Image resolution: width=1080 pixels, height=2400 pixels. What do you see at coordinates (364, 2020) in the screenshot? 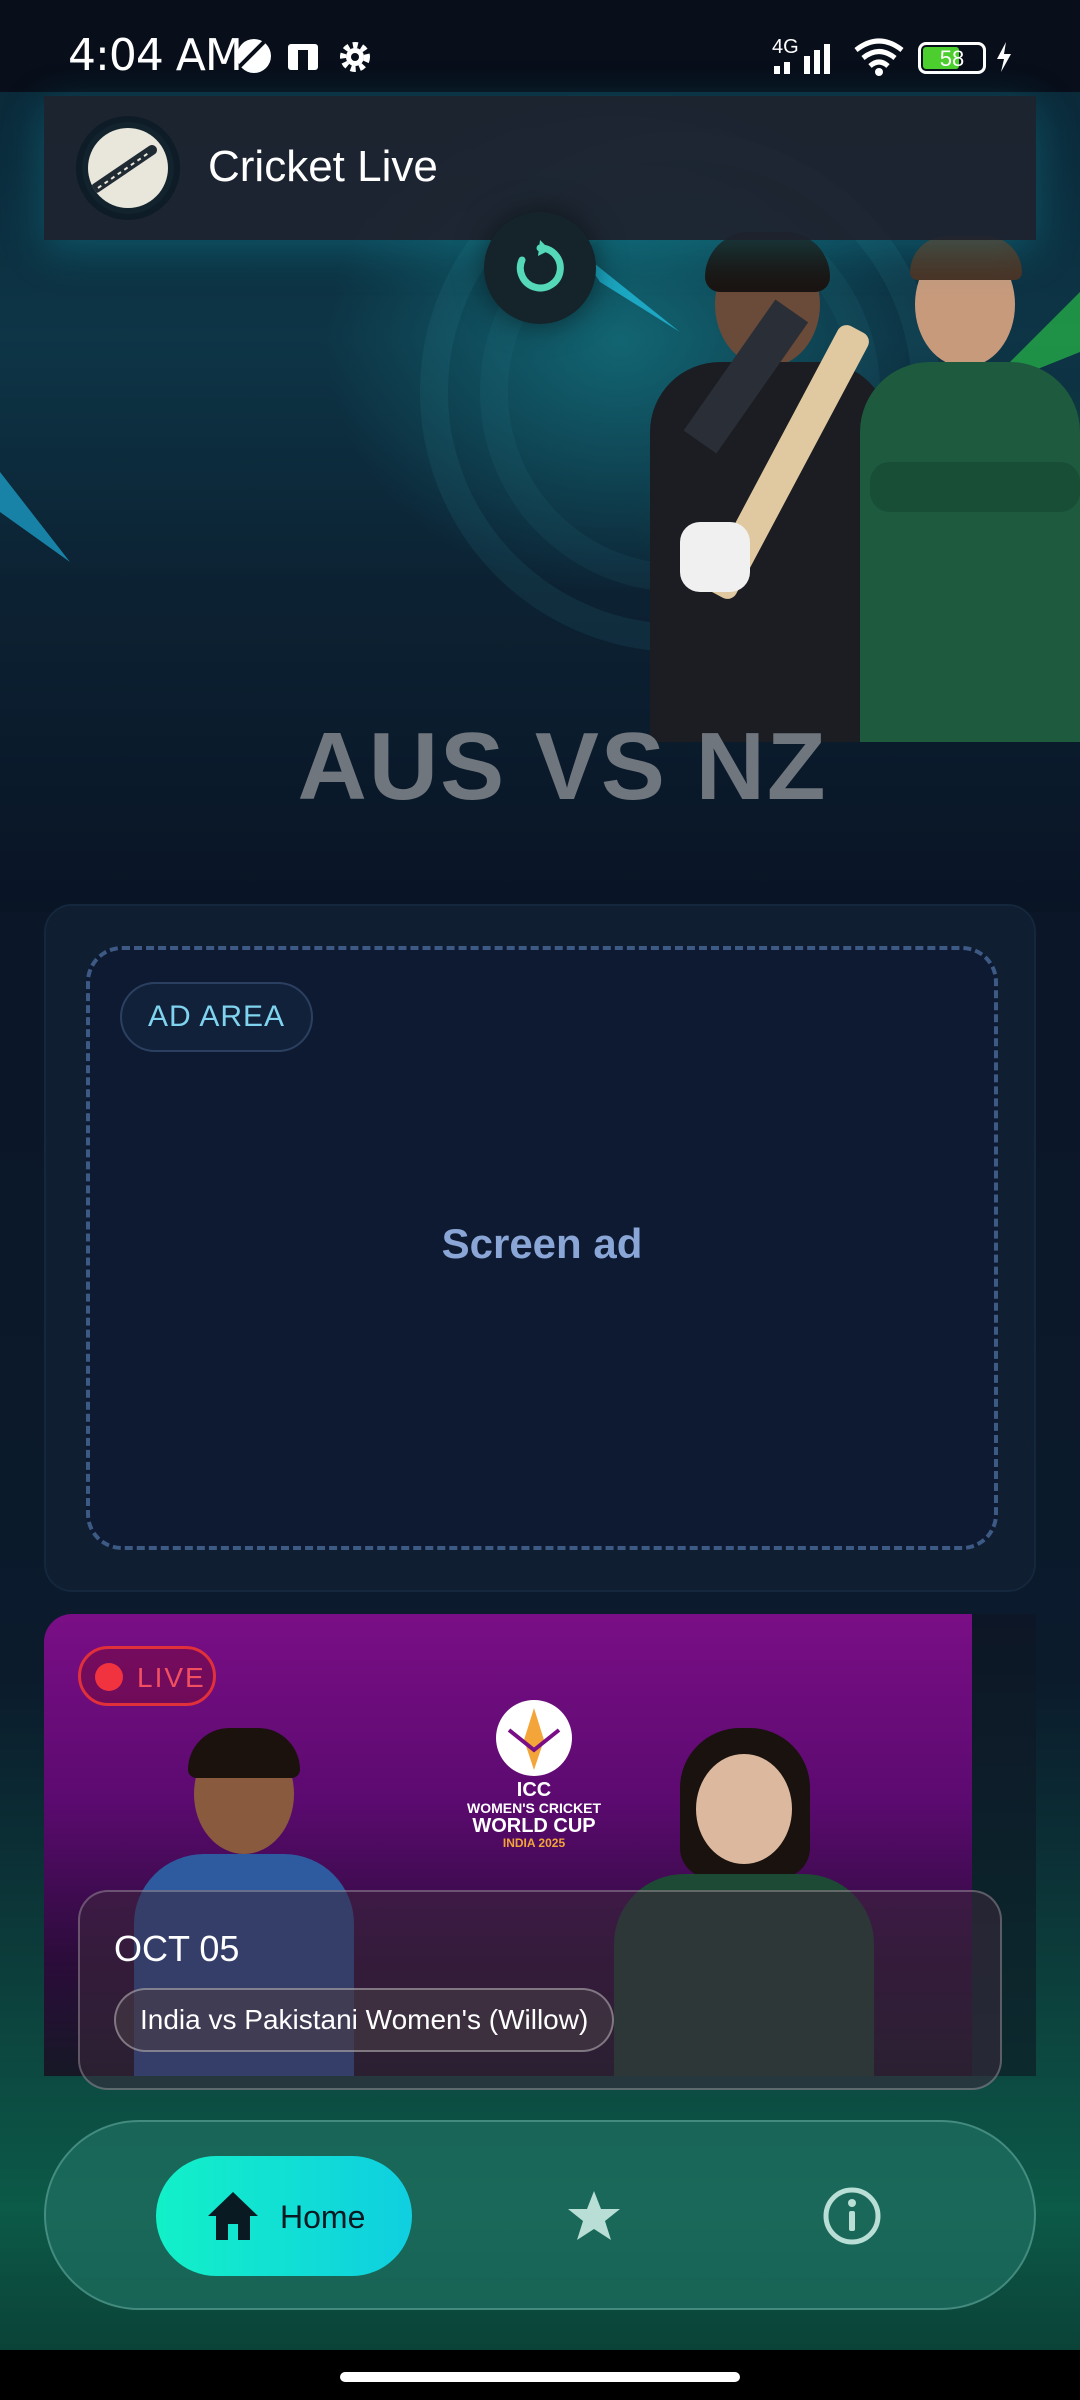
I see `match-name-pill: India vs Pakistani Women's (Willow)` at bounding box center [364, 2020].